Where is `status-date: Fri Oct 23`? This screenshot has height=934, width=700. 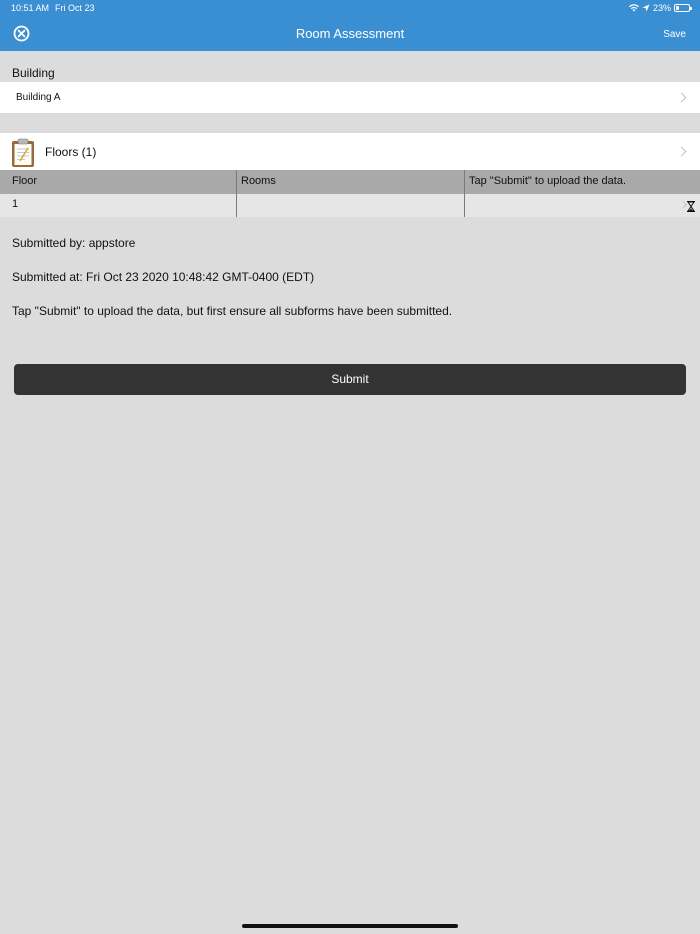
status-date: Fri Oct 23 is located at coordinates (75, 8).